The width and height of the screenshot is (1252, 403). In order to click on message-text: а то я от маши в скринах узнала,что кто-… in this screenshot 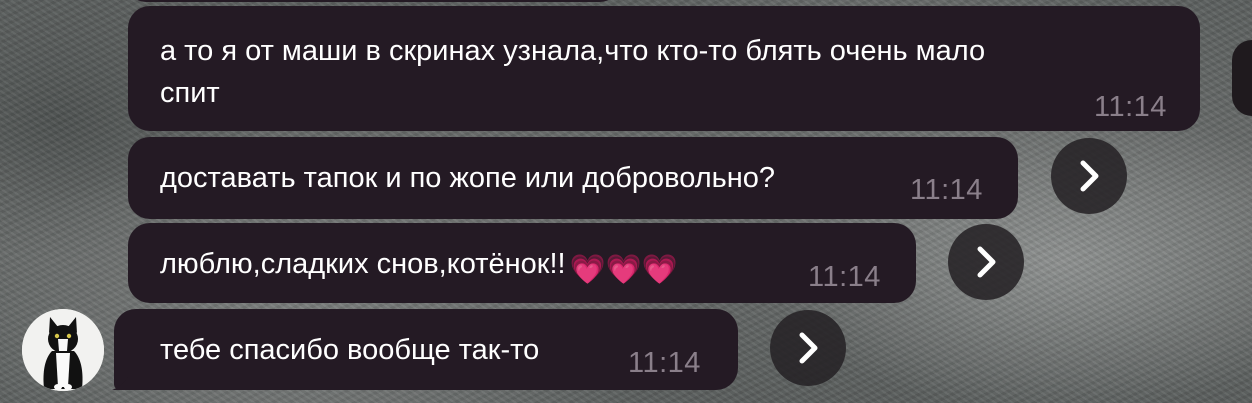, I will do `click(572, 72)`.